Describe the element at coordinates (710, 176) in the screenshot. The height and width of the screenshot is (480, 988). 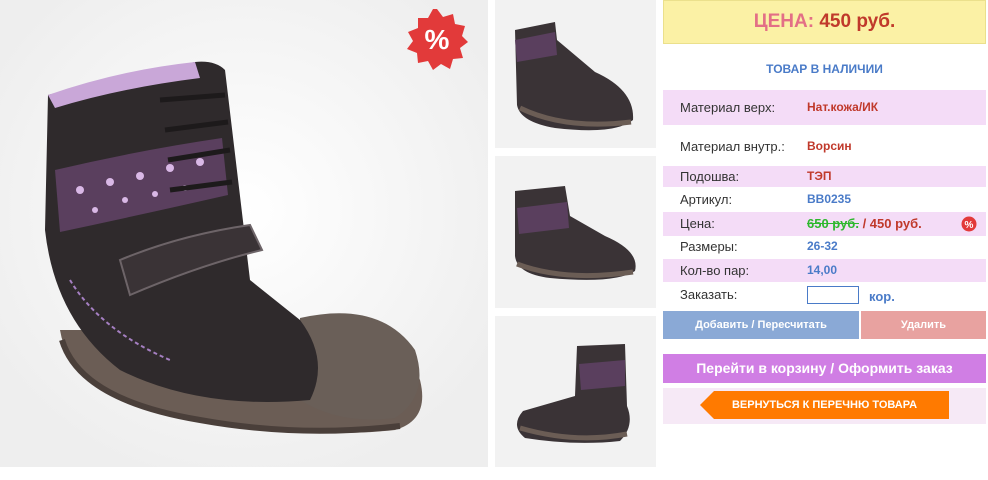
I see `spec-key: Подошва:` at that location.